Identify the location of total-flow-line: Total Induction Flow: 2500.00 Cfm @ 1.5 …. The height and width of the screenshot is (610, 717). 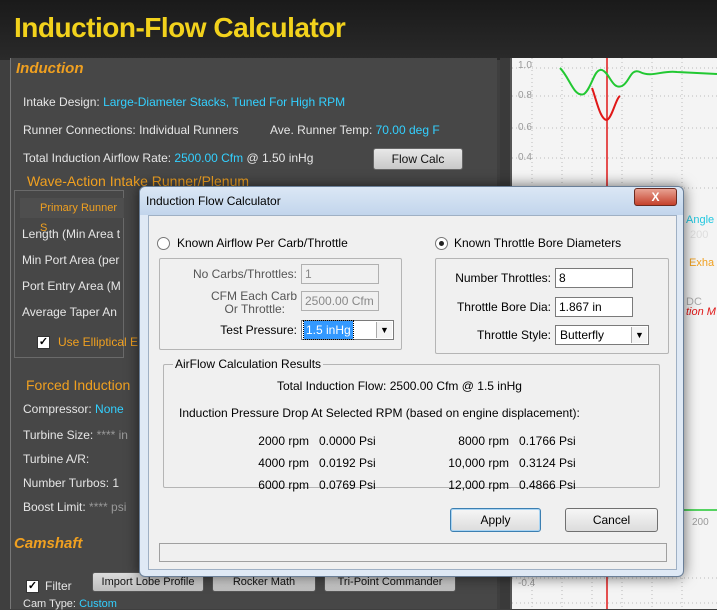
(399, 386).